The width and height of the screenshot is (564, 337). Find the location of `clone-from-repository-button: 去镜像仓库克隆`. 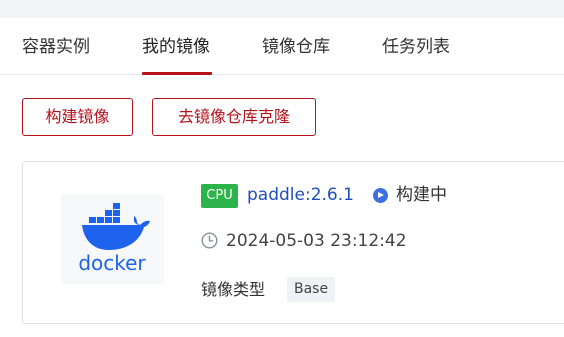

clone-from-repository-button: 去镜像仓库克隆 is located at coordinates (234, 117).